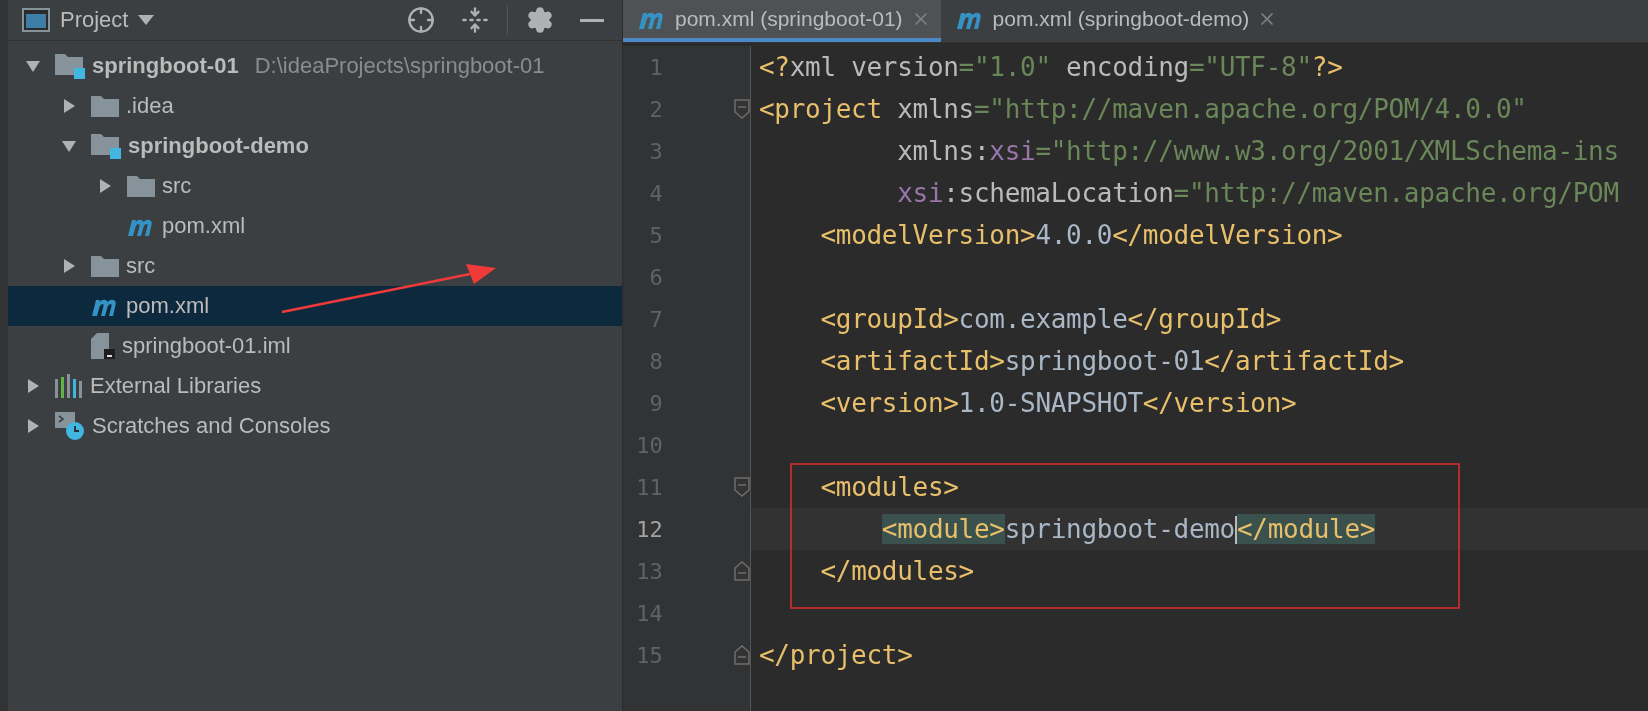 This screenshot has width=1648, height=711. Describe the element at coordinates (88, 20) in the screenshot. I see `project-view-dropdown: Project` at that location.